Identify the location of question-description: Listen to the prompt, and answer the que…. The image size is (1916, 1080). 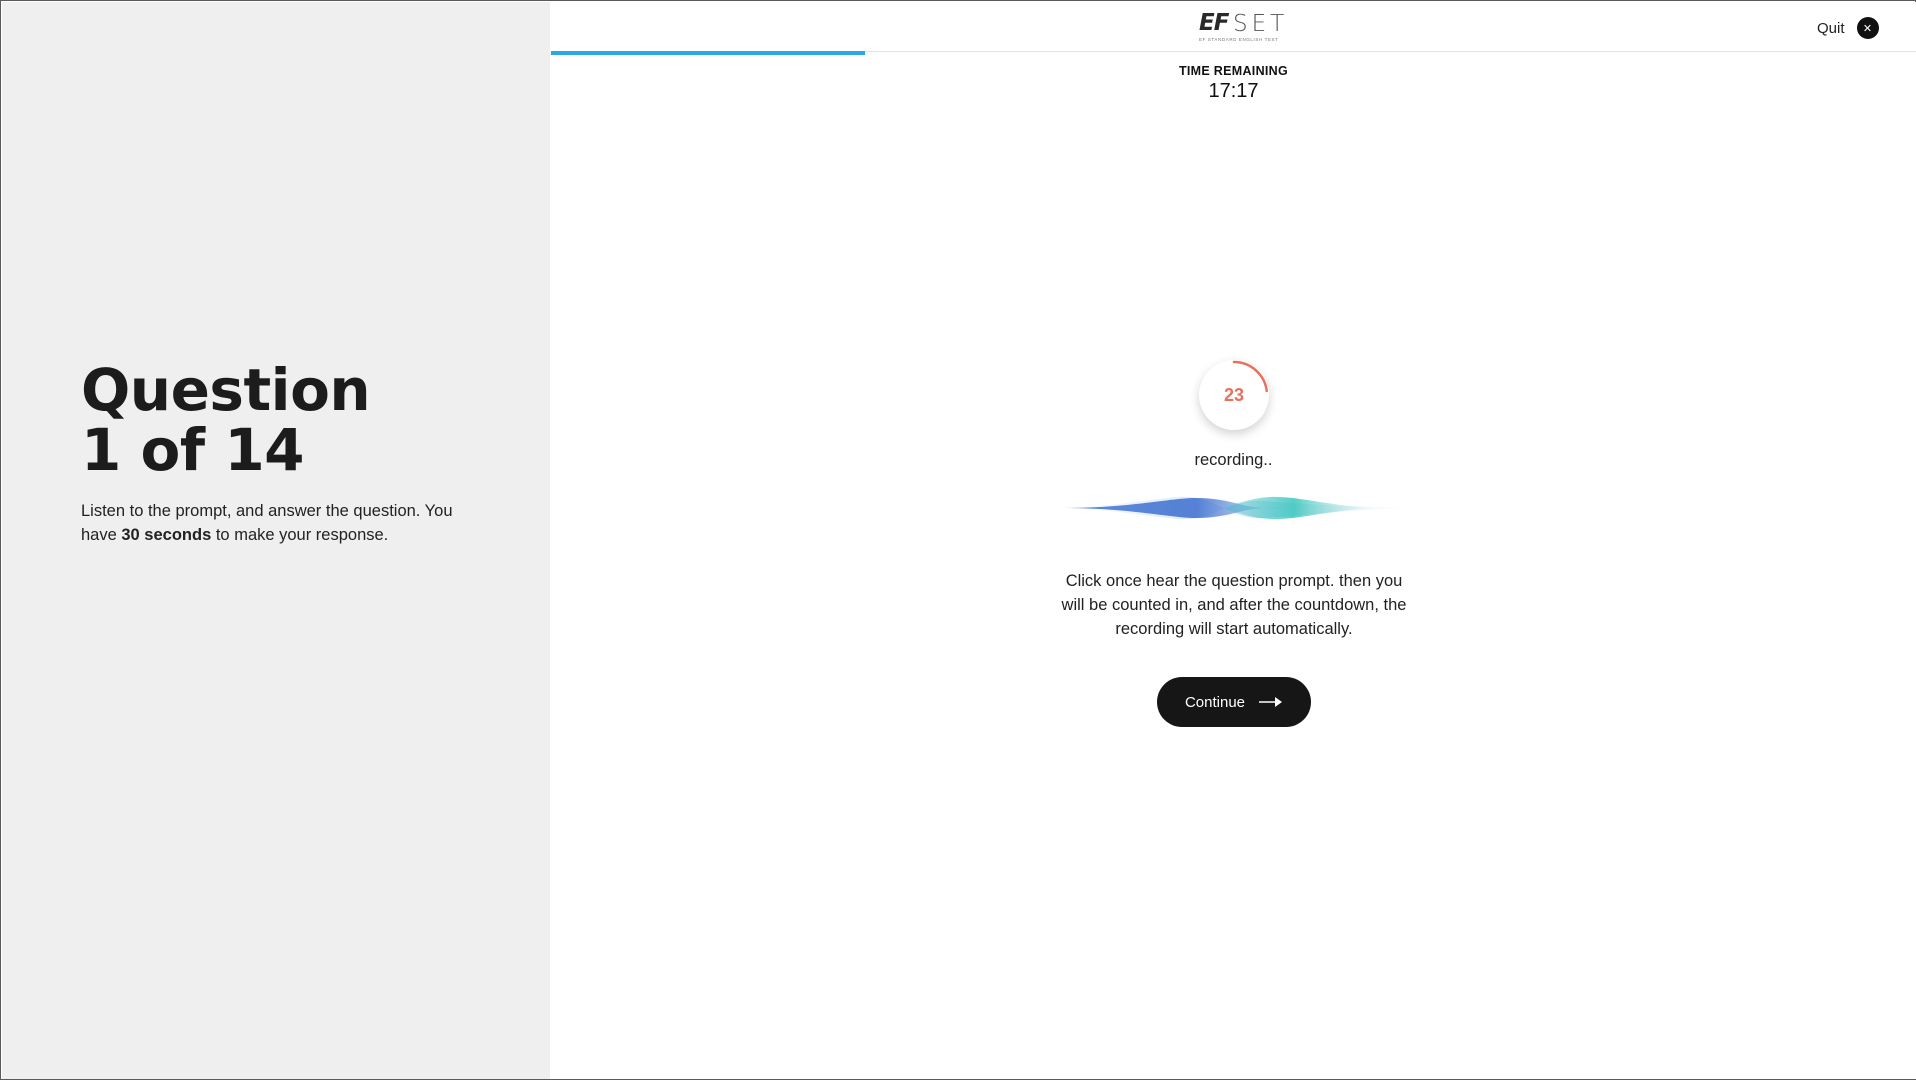
(281, 523).